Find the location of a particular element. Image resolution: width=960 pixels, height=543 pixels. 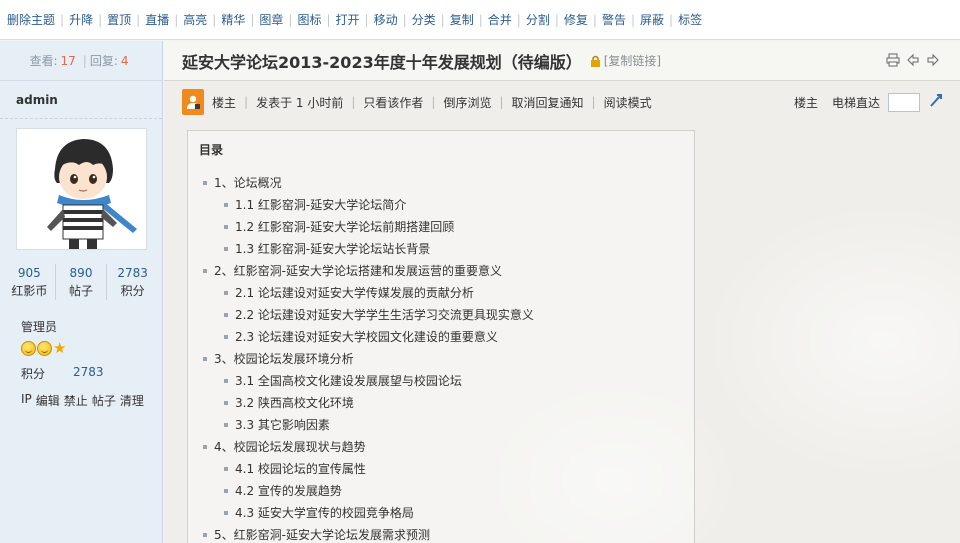

toc-item: 2.2 论坛建设对延安大学学生生活学习交流更具现实意义 is located at coordinates (441, 315).